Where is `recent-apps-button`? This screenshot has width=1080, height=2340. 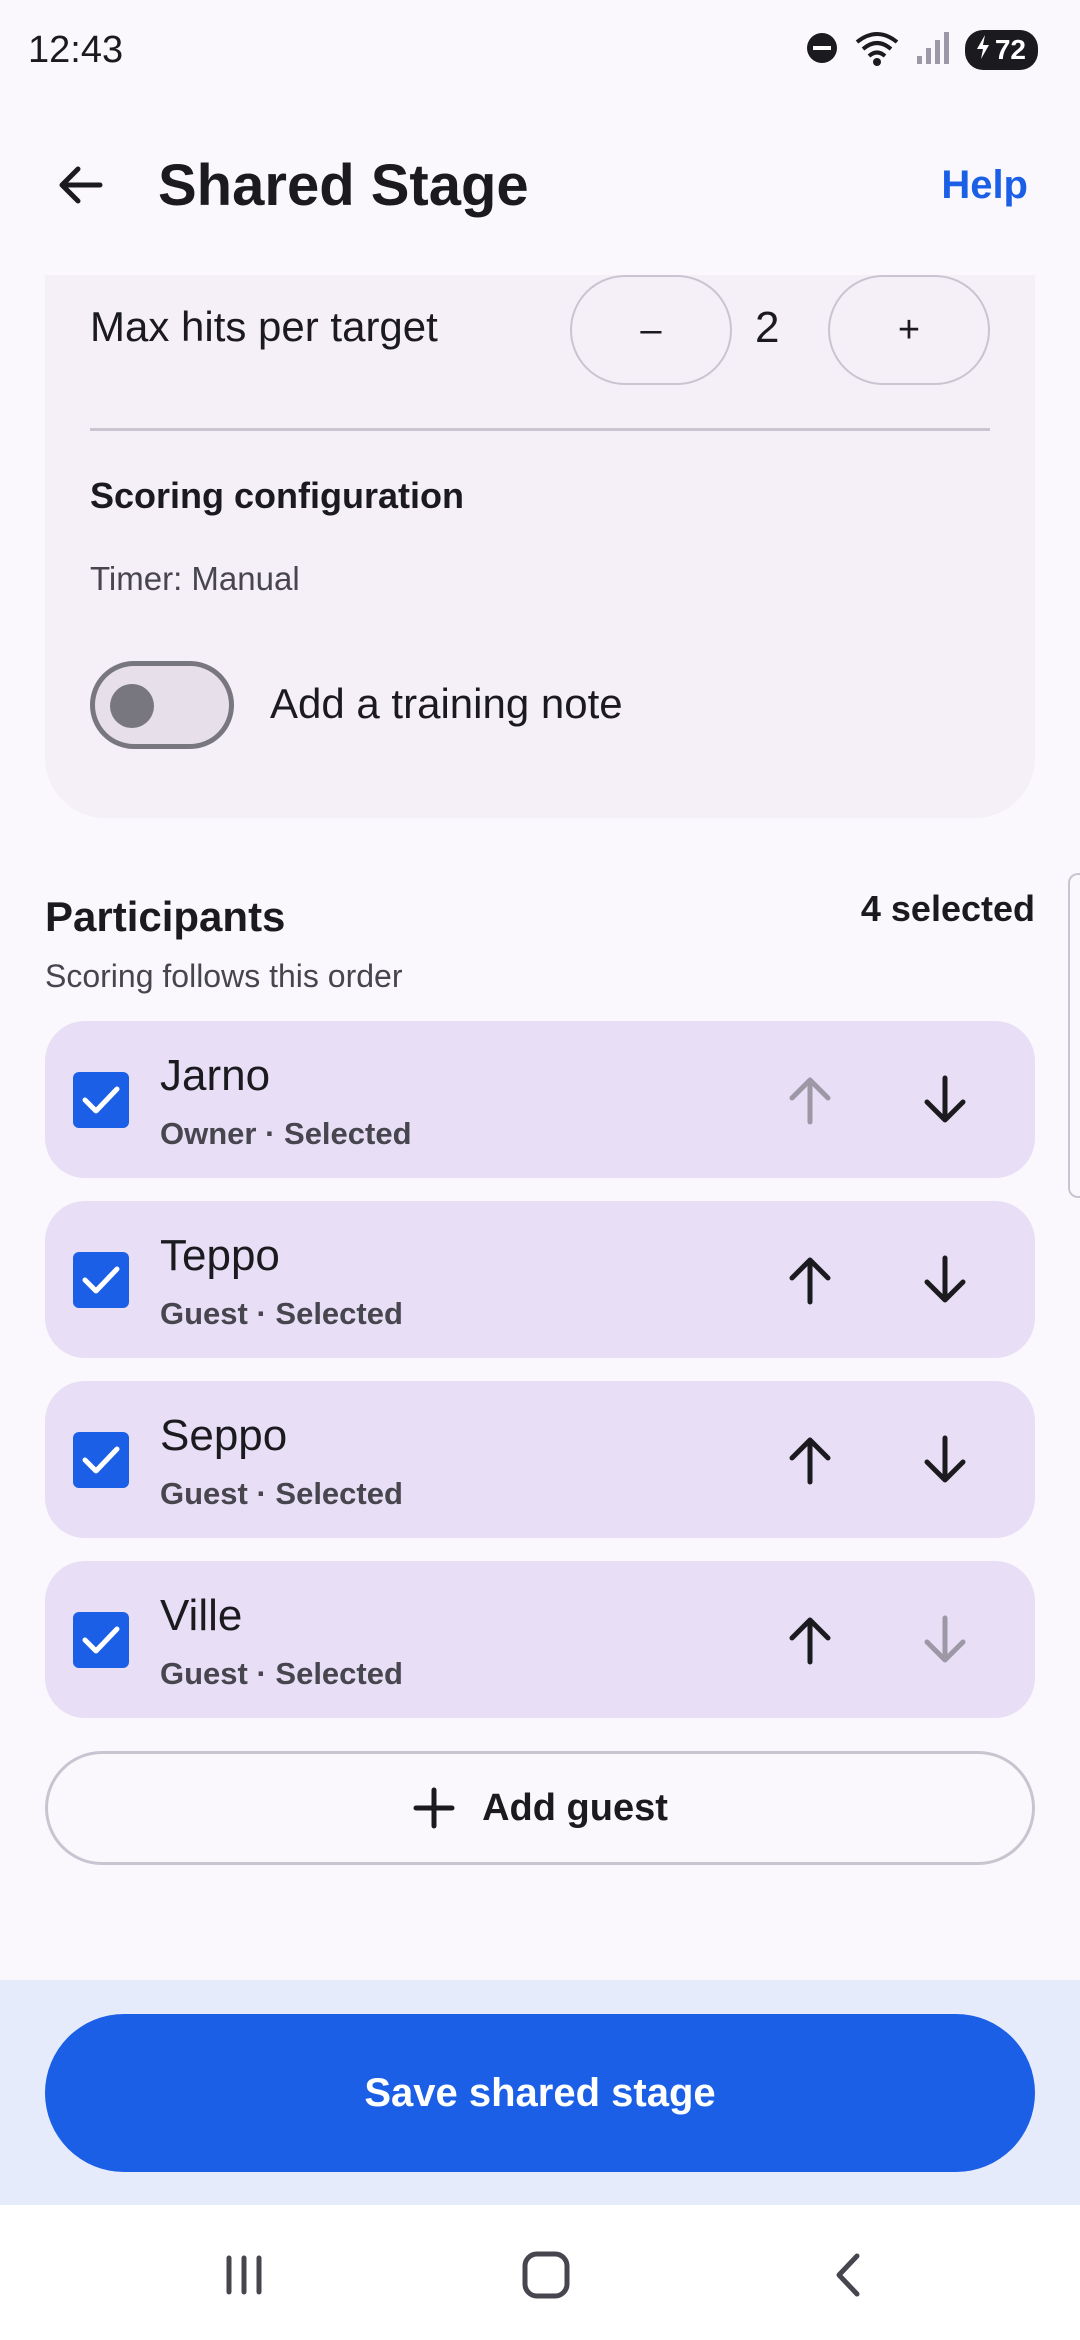
recent-apps-button is located at coordinates (244, 2275).